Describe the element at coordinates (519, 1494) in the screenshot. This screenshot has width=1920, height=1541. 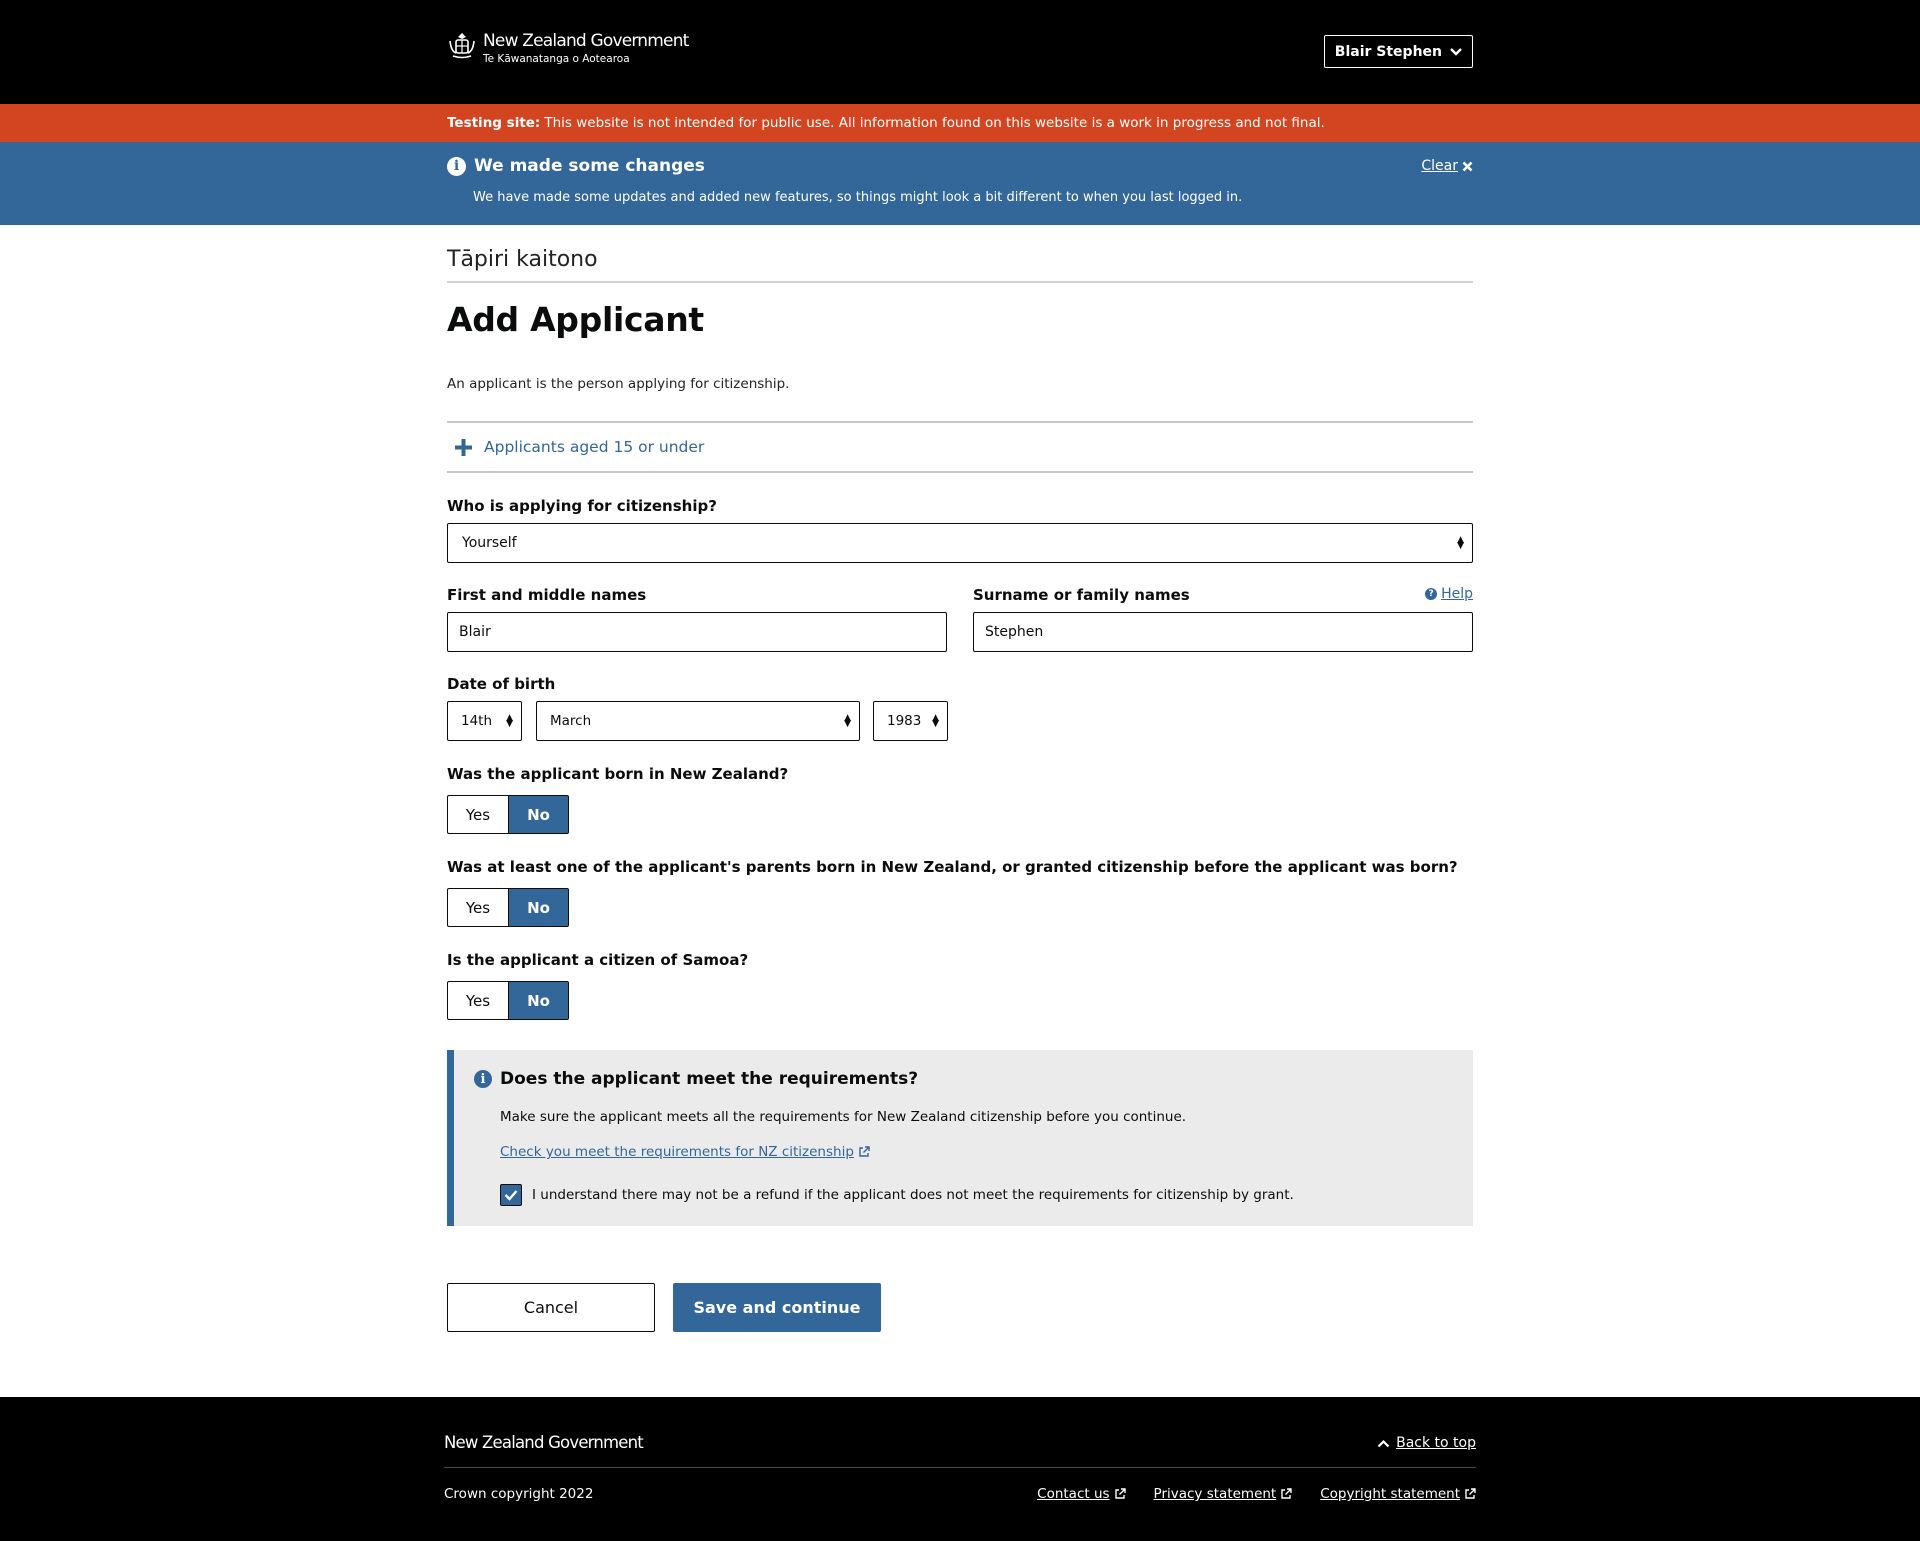
I see `copyright-text: Crown copyright 2022` at that location.